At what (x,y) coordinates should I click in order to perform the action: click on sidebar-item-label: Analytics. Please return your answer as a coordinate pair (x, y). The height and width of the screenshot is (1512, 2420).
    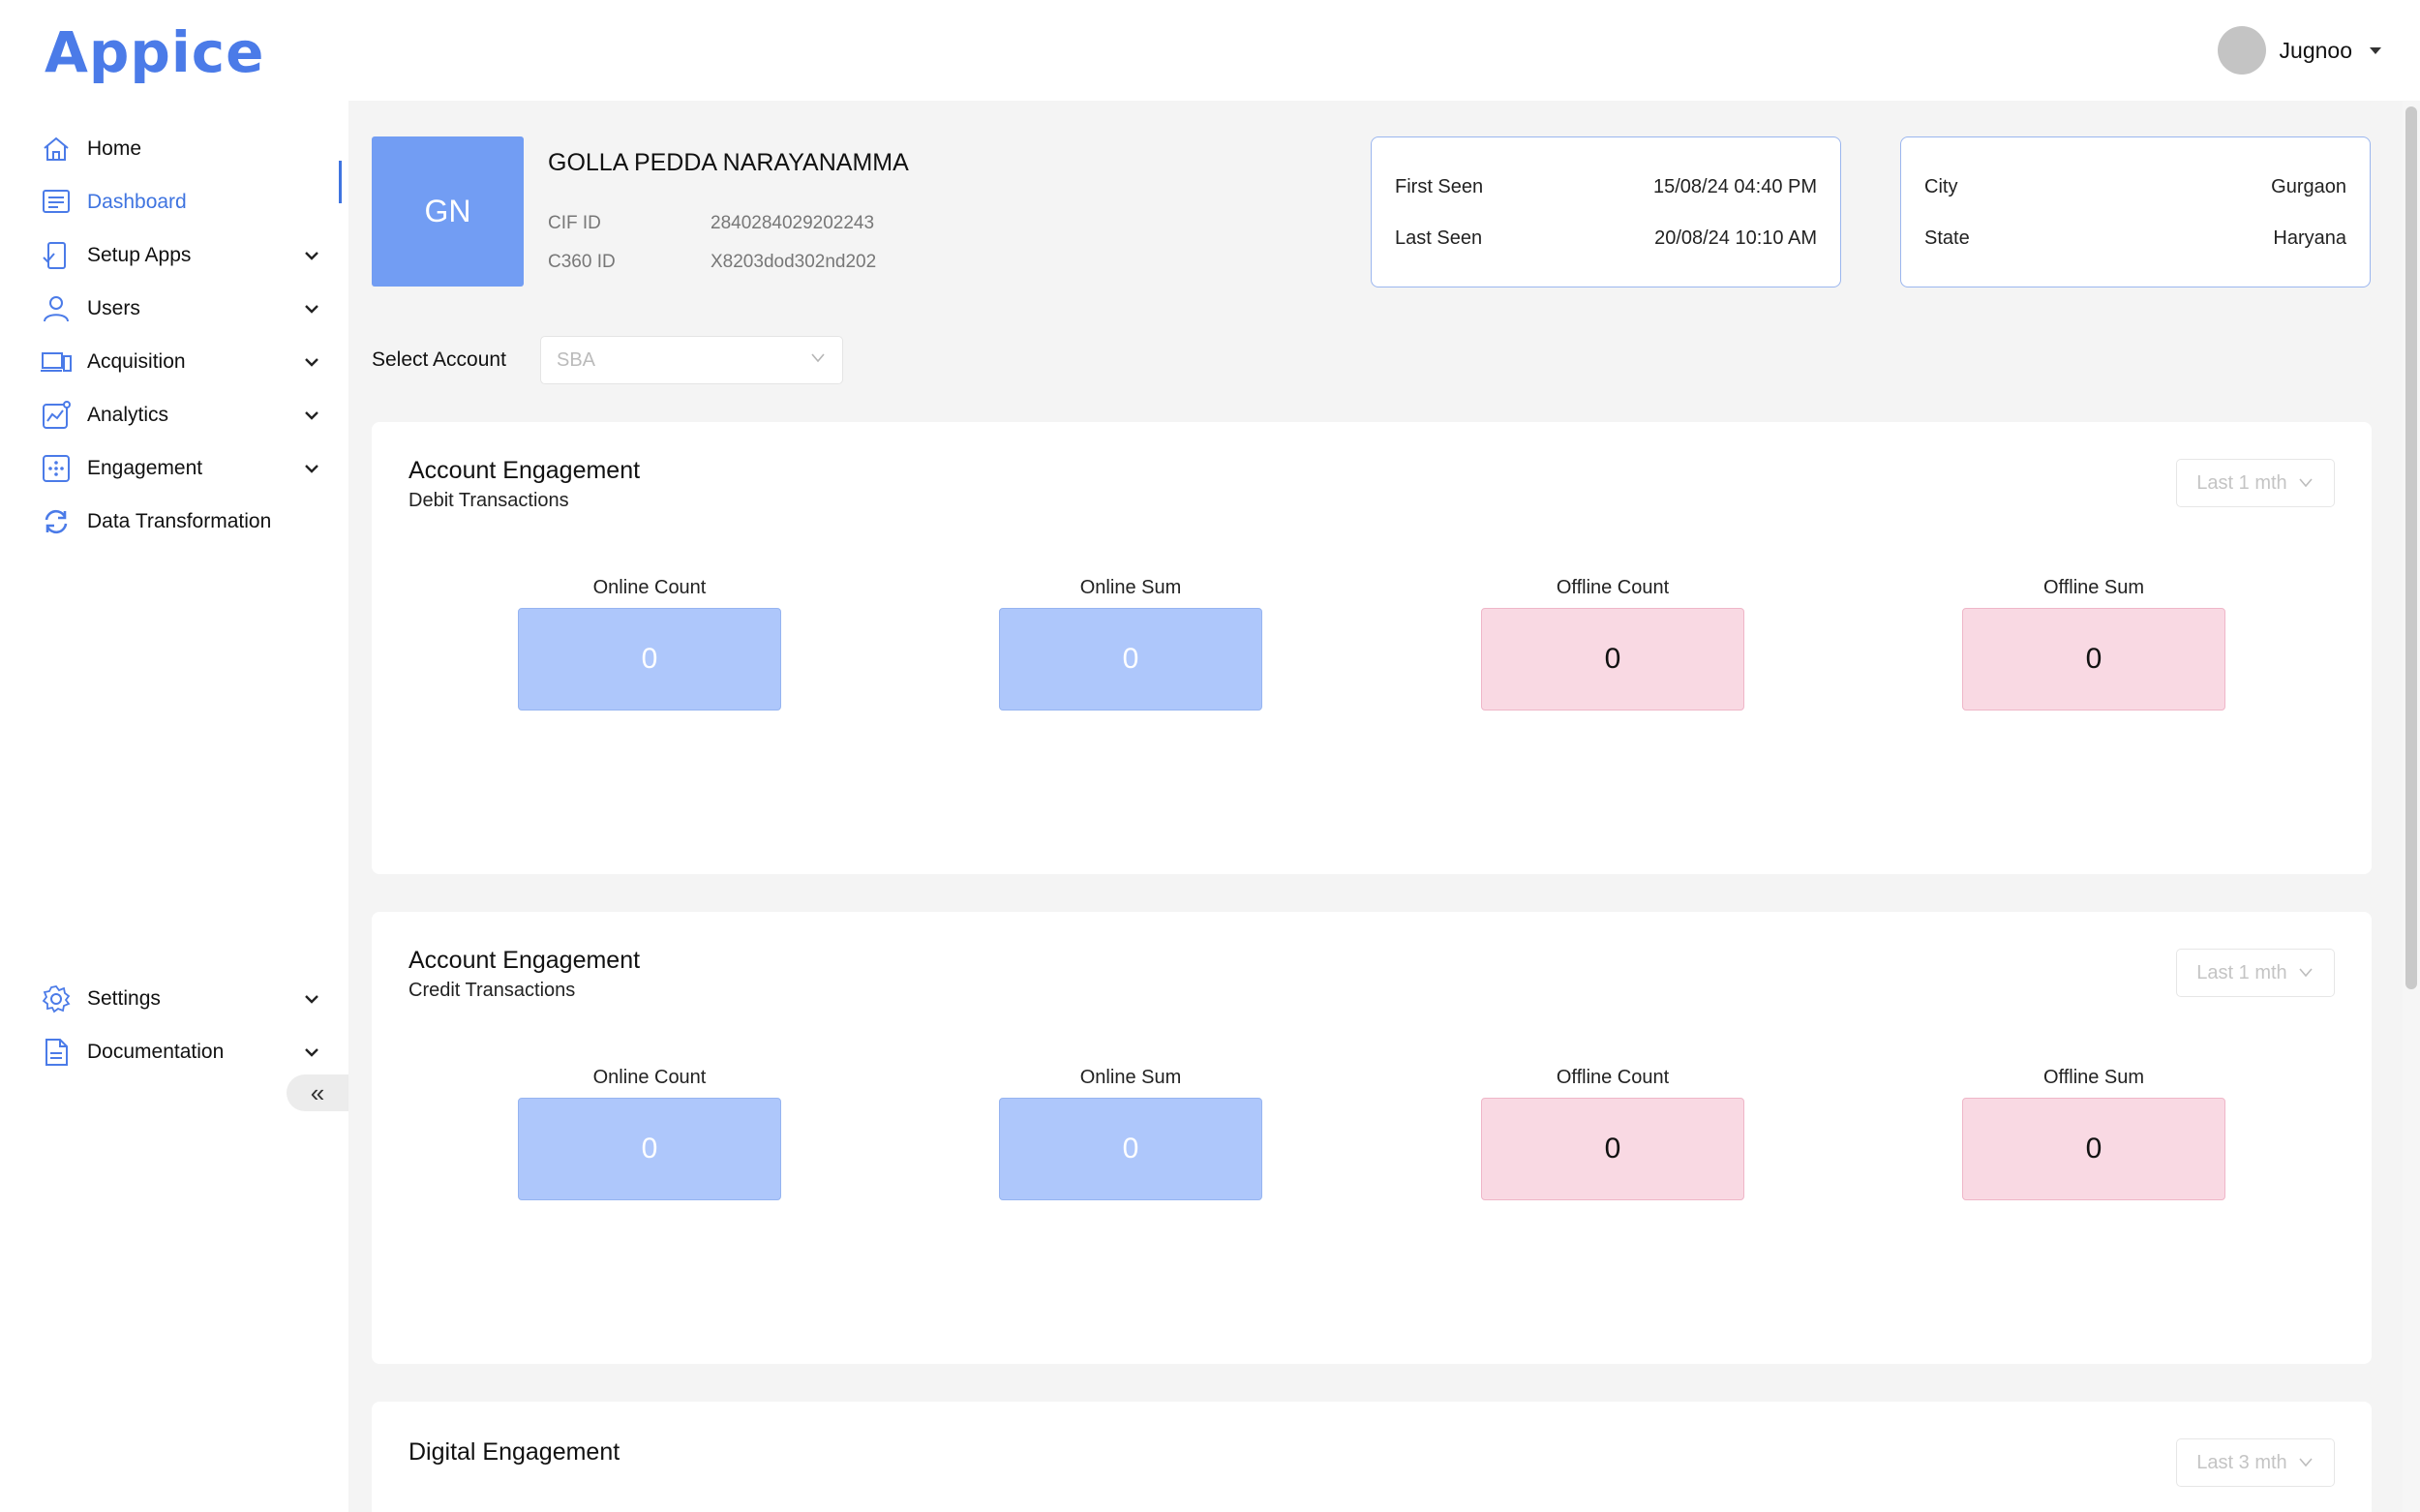
    Looking at the image, I should click on (128, 415).